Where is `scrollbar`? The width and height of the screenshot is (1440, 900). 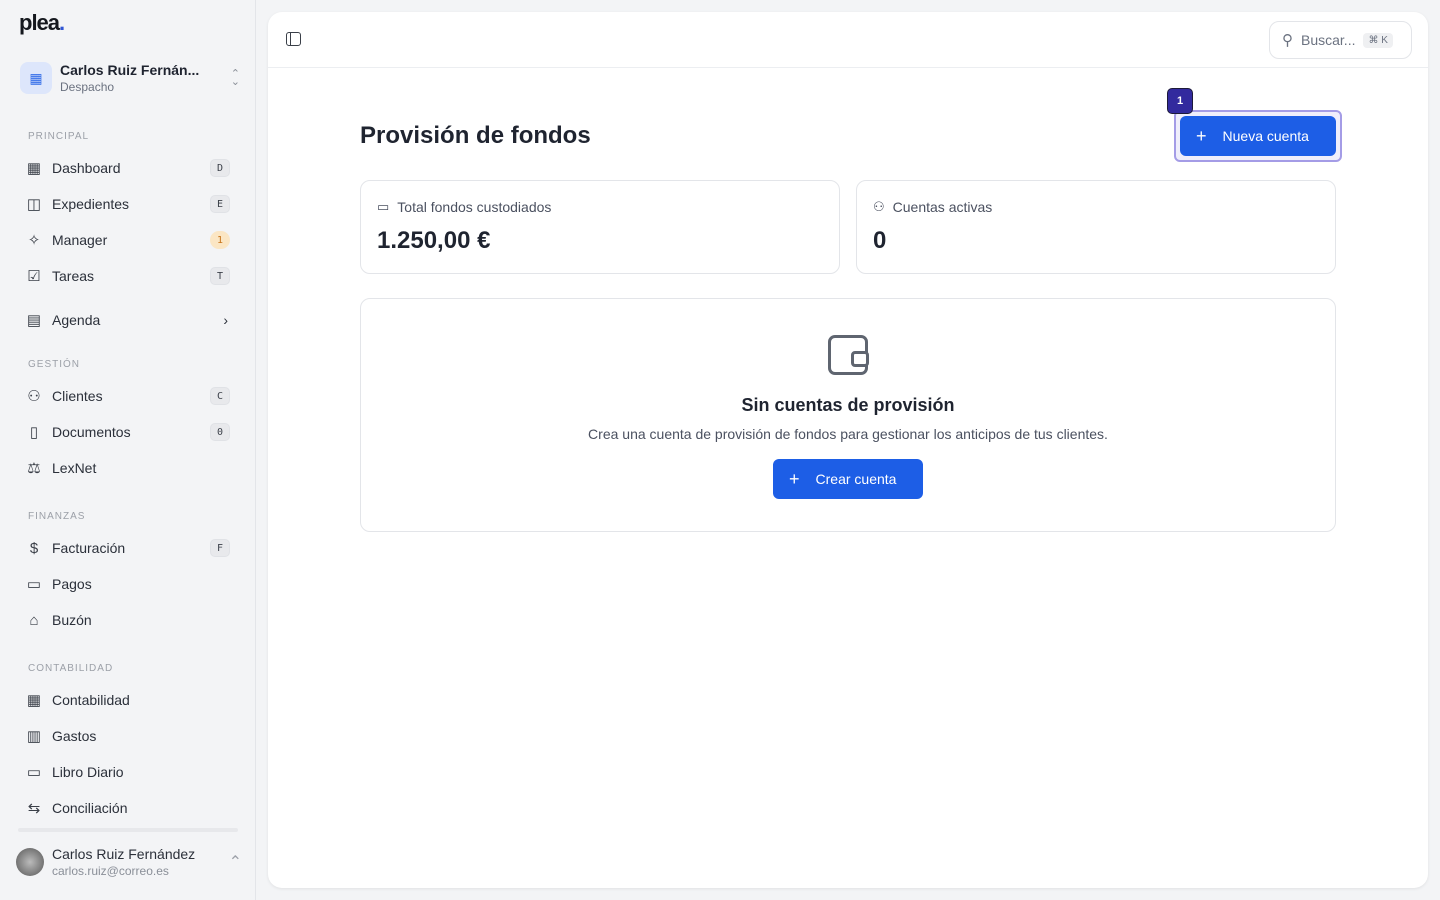
scrollbar is located at coordinates (128, 830).